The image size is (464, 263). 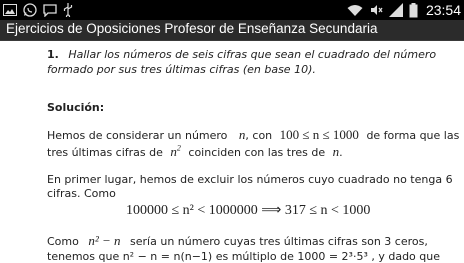 I want to click on solution-heading: Solución:, so click(x=76, y=107).